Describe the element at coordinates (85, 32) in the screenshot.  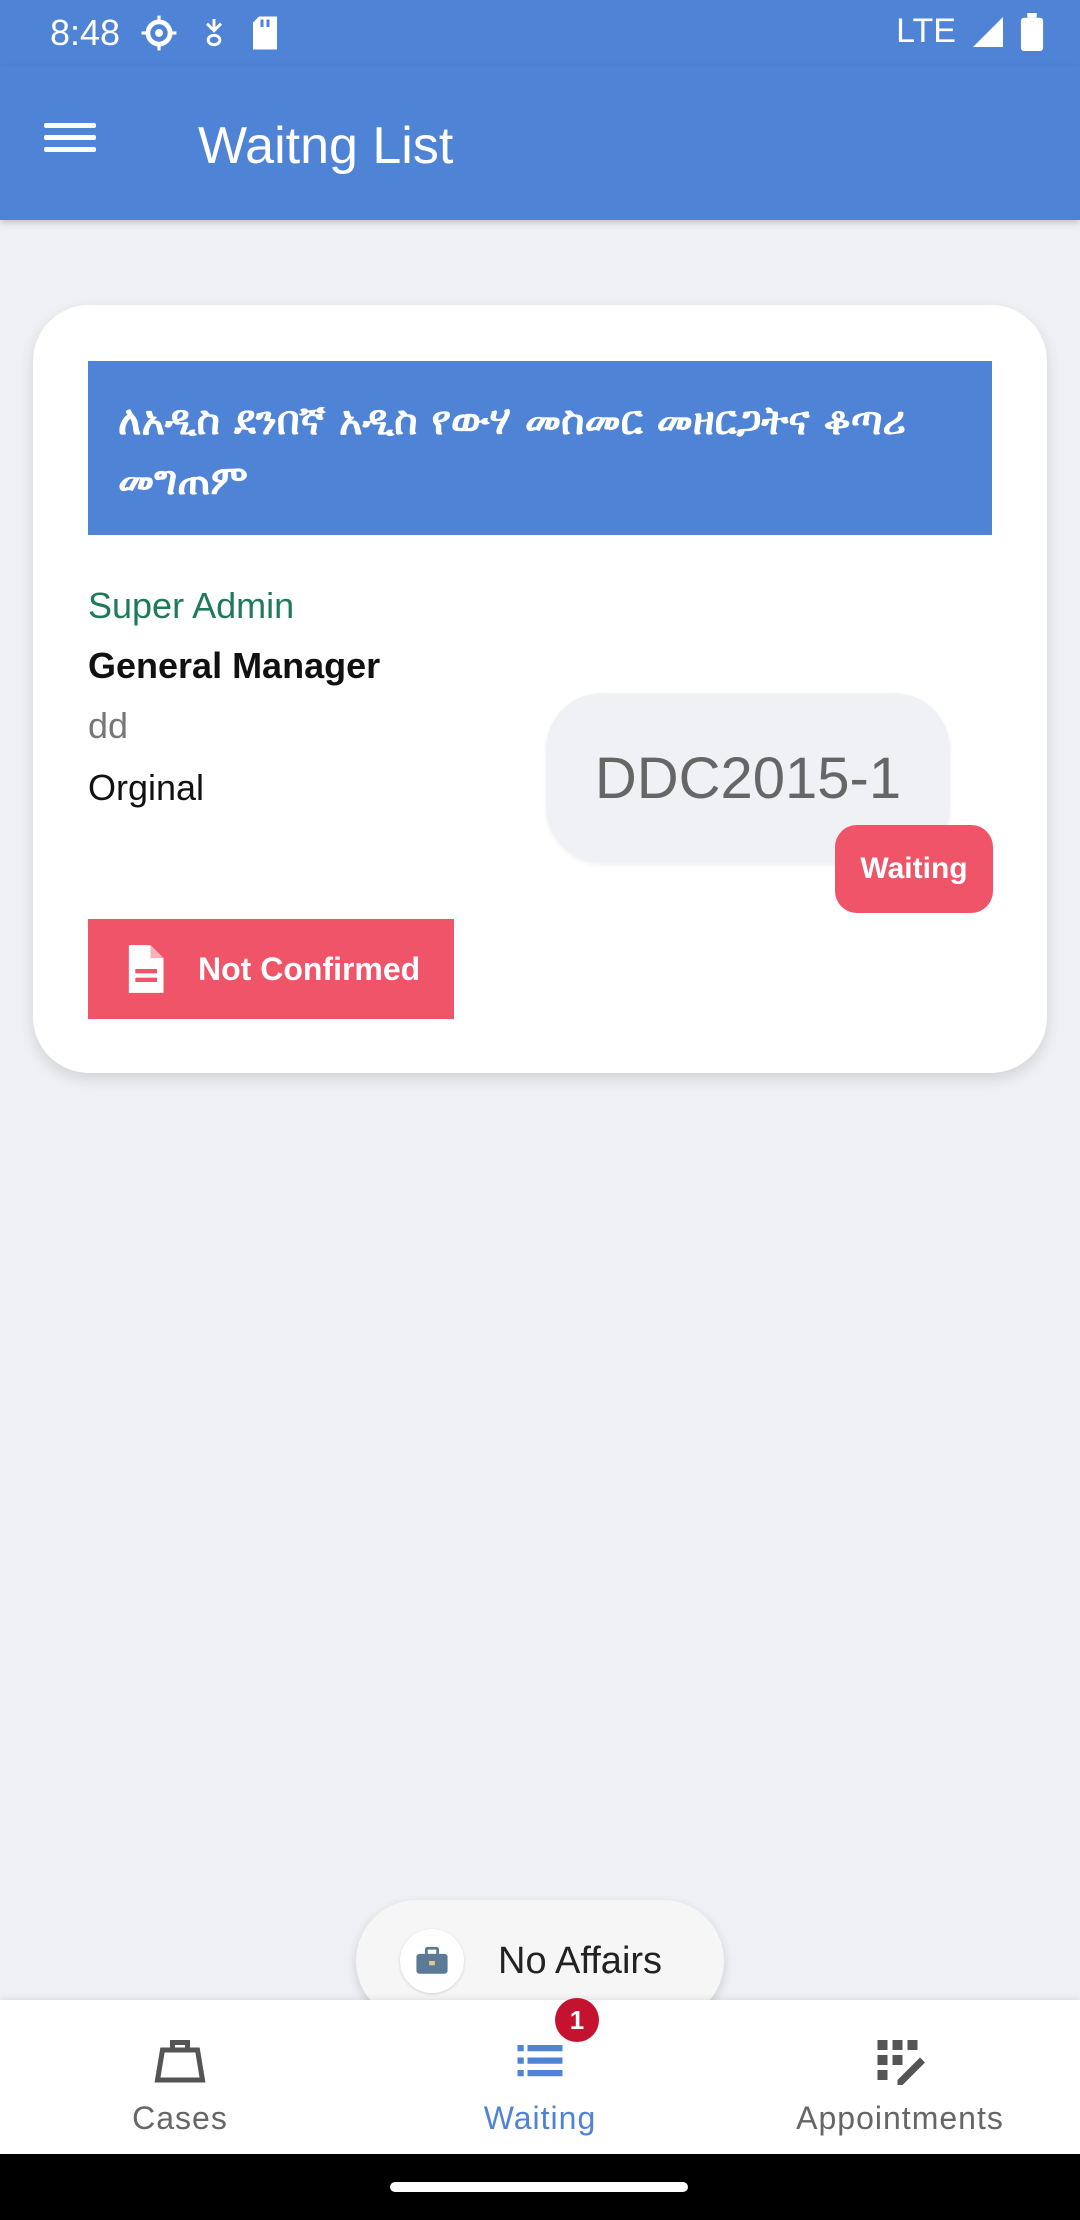
I see `status-time: 8:48` at that location.